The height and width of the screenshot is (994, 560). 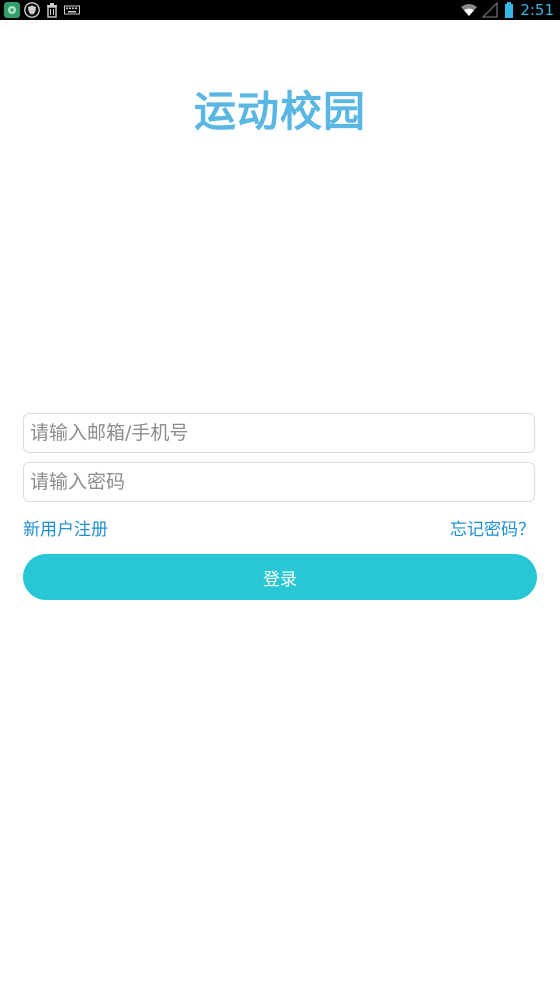 What do you see at coordinates (469, 10) in the screenshot?
I see `wifi-icon` at bounding box center [469, 10].